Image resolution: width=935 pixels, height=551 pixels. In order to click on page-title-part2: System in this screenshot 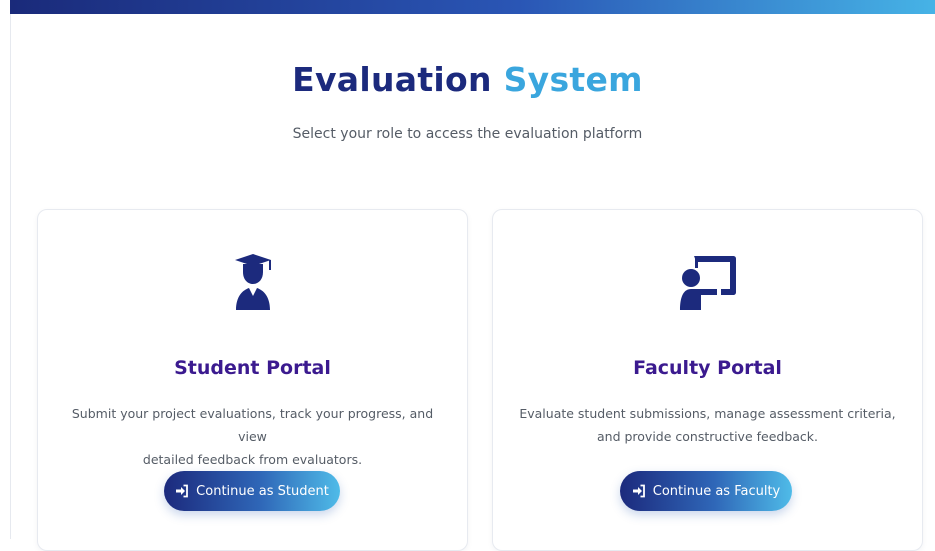, I will do `click(573, 79)`.